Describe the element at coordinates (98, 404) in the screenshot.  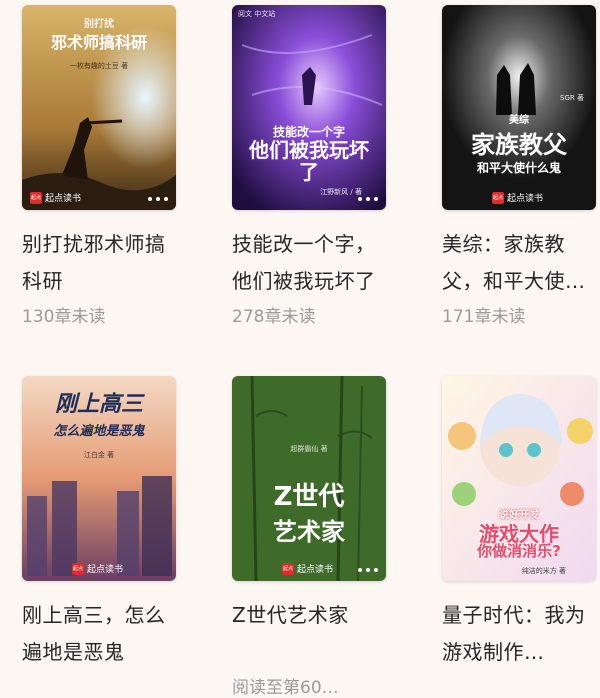
I see `cover-title: 刚上高三` at that location.